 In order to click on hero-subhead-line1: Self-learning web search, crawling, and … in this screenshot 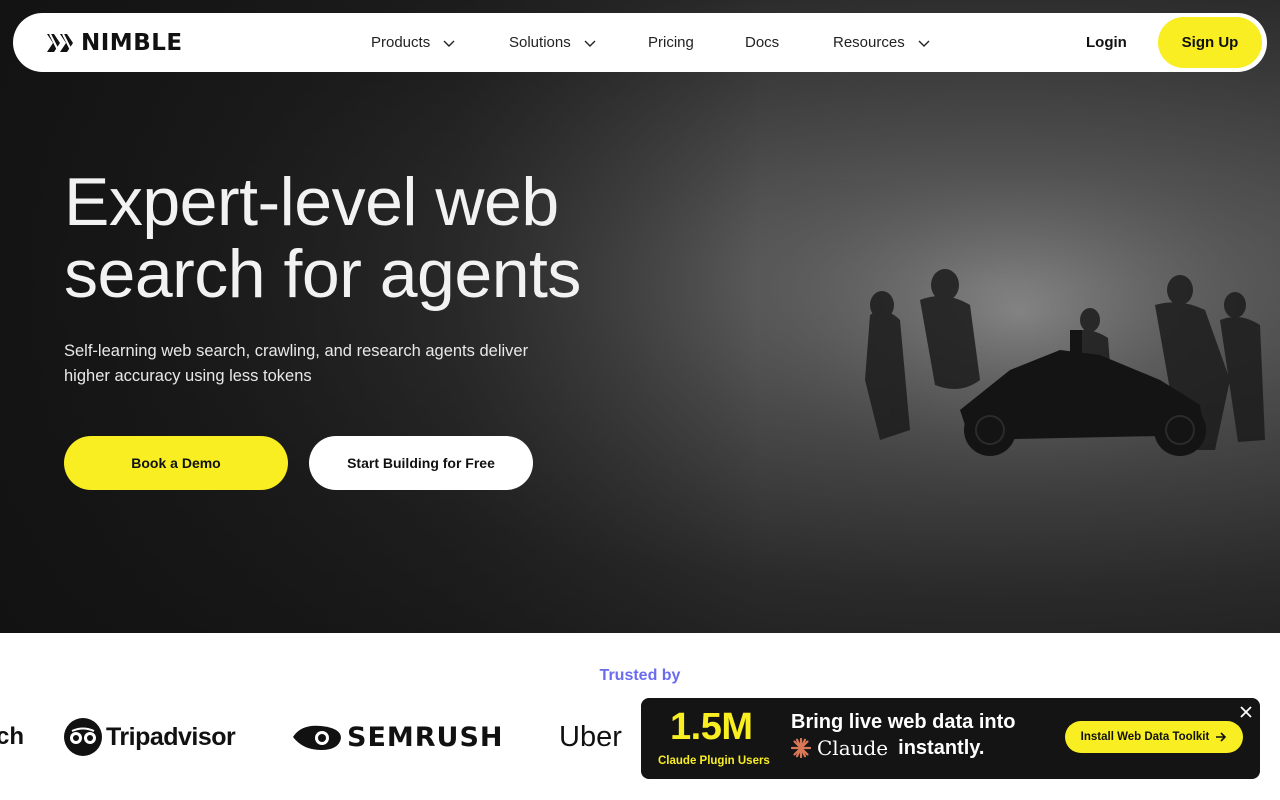, I will do `click(296, 351)`.